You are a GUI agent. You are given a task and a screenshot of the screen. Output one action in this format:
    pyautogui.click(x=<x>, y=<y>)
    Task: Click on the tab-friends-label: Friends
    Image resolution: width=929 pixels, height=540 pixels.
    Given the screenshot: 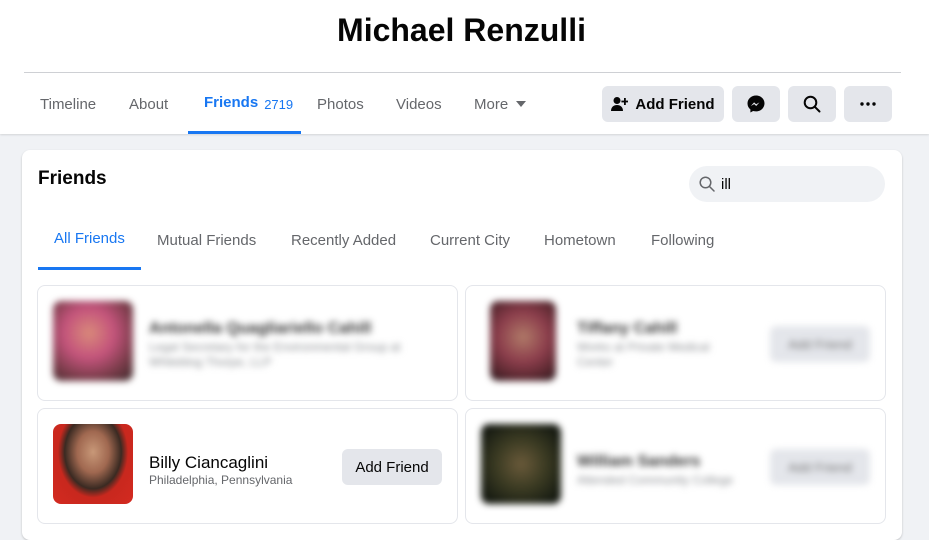 What is the action you would take?
    pyautogui.click(x=231, y=102)
    